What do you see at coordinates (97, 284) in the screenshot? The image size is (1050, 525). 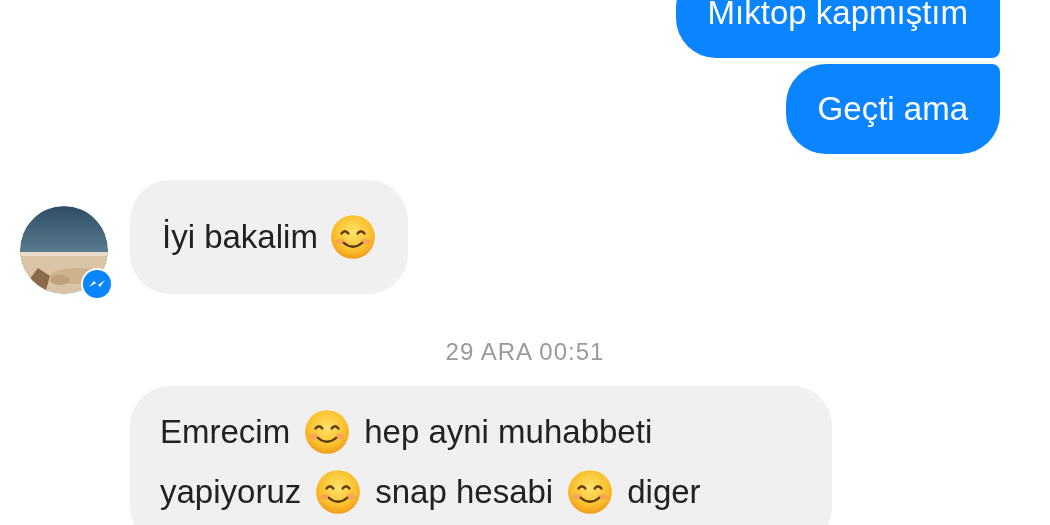 I see `messenger-badge-icon` at bounding box center [97, 284].